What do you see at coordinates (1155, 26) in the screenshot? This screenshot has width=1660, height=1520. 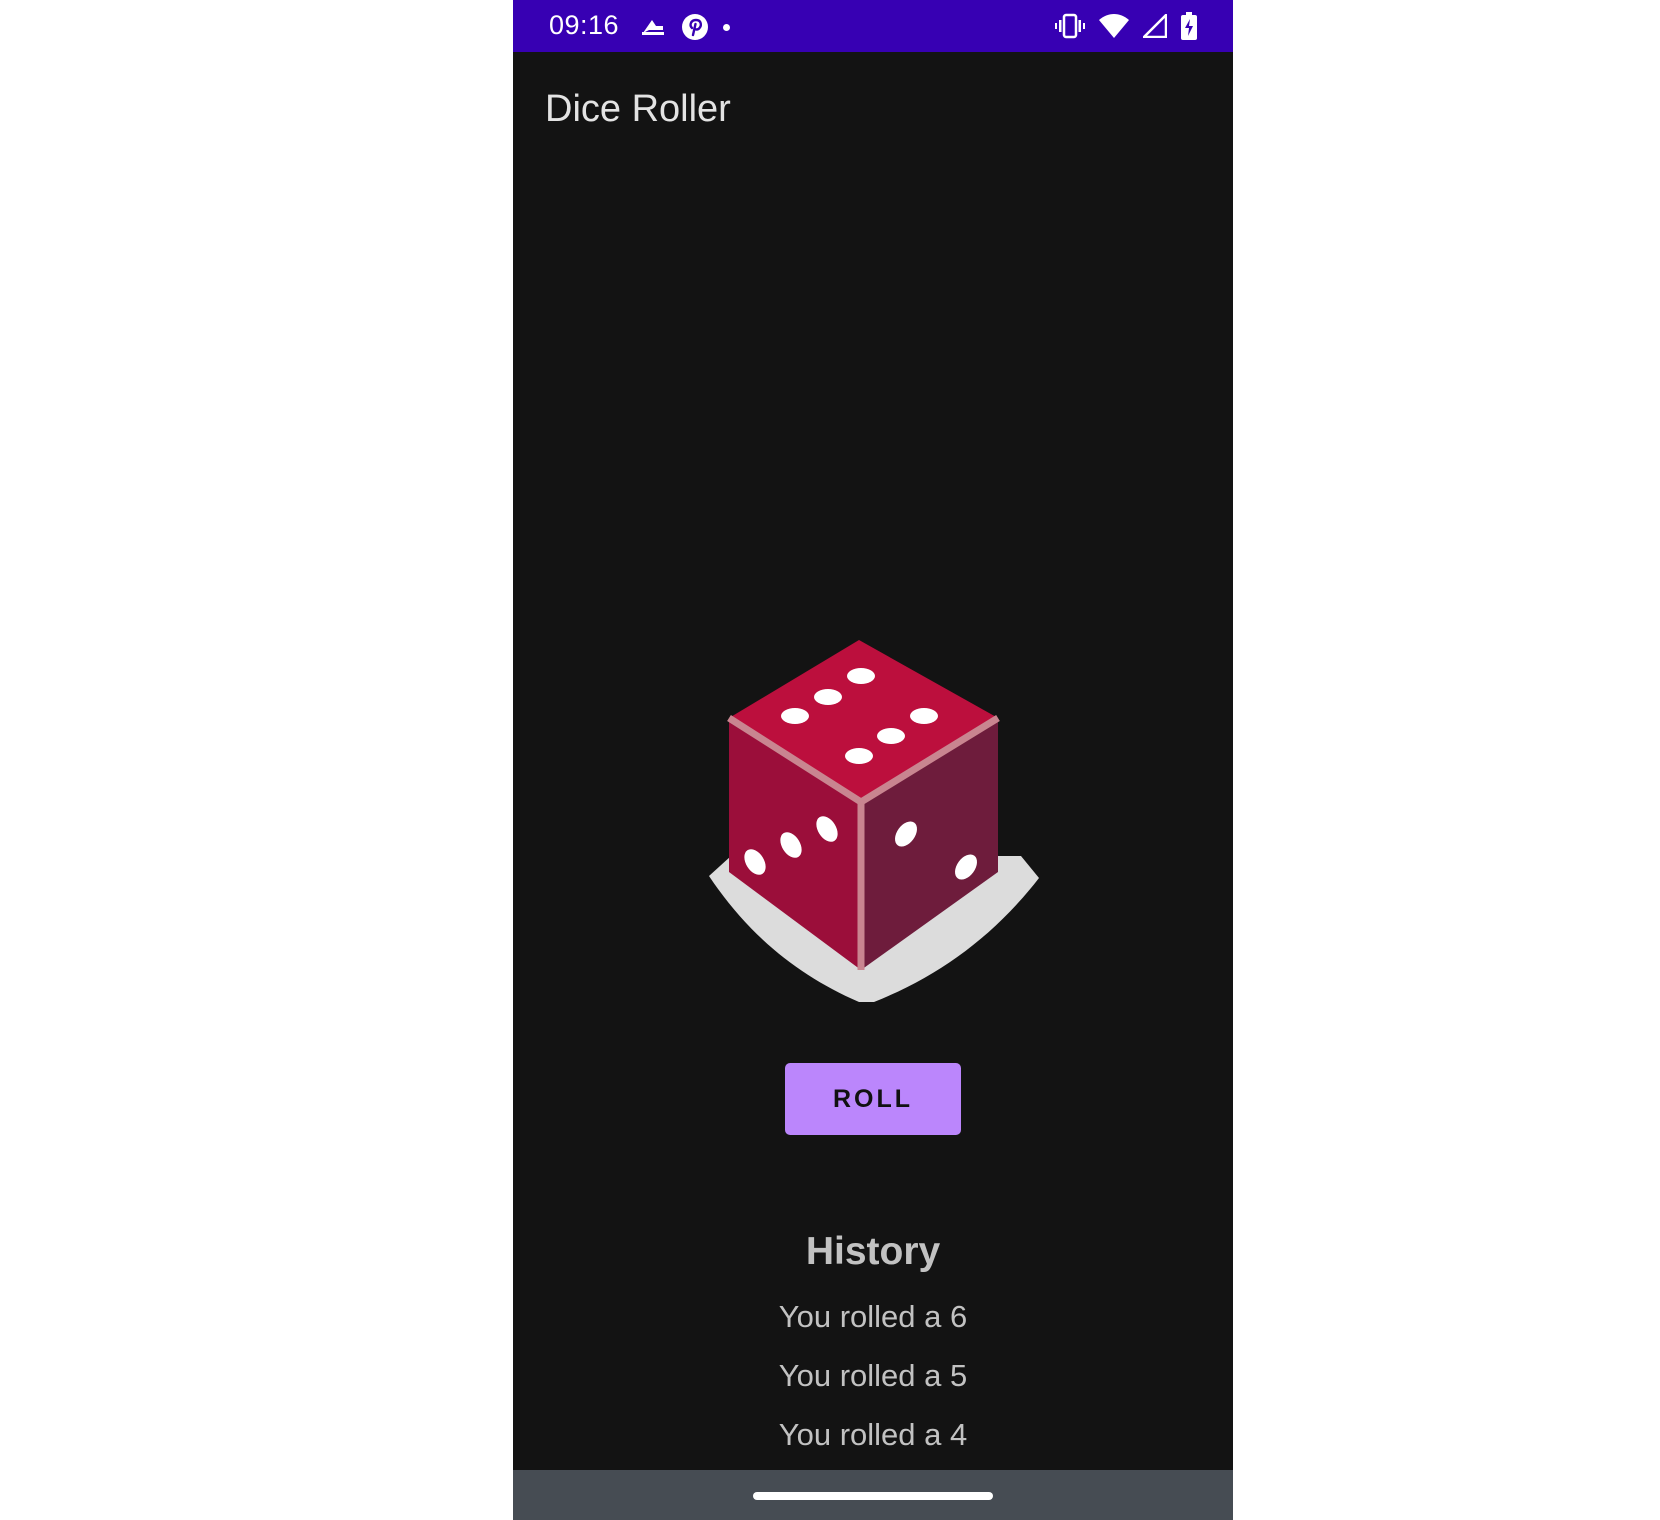 I see `cellular-signal-icon` at bounding box center [1155, 26].